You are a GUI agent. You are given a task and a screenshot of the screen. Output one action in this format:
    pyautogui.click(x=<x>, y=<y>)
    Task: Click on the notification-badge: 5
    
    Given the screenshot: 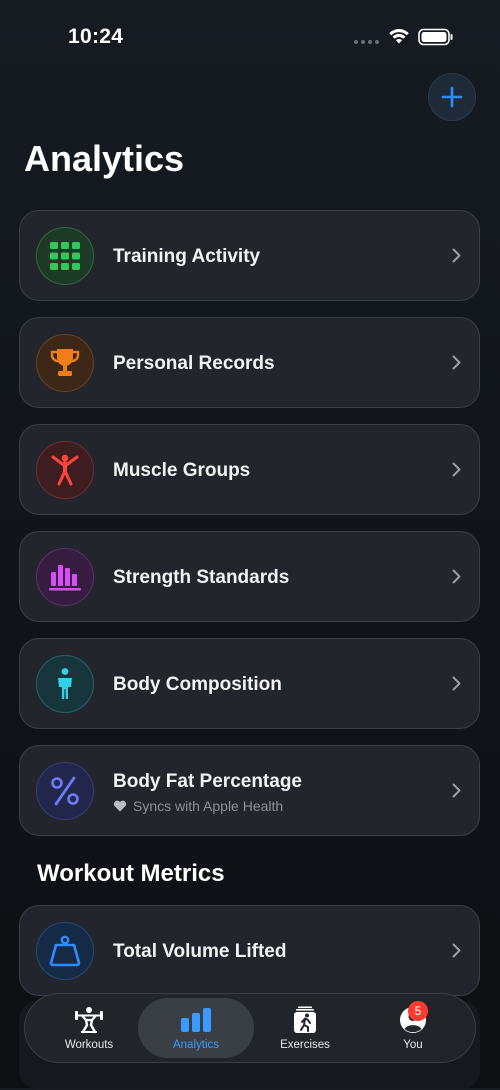 What is the action you would take?
    pyautogui.click(x=418, y=1011)
    